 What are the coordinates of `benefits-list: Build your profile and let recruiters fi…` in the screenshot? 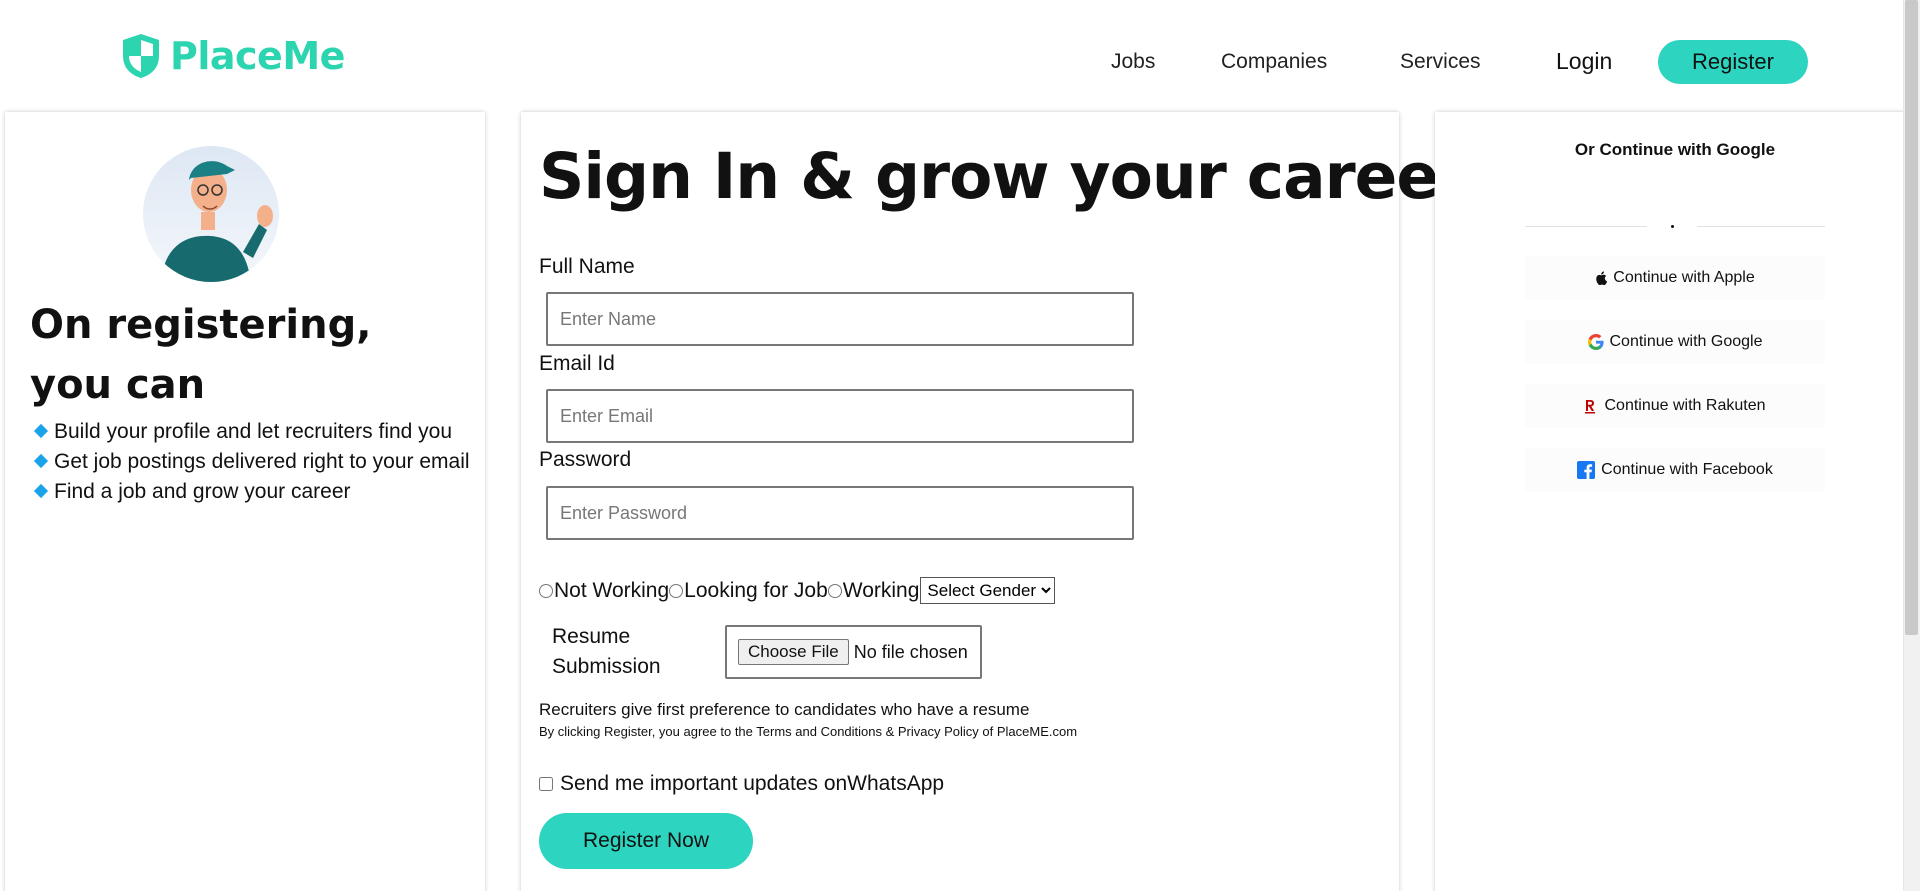 It's located at (250, 462).